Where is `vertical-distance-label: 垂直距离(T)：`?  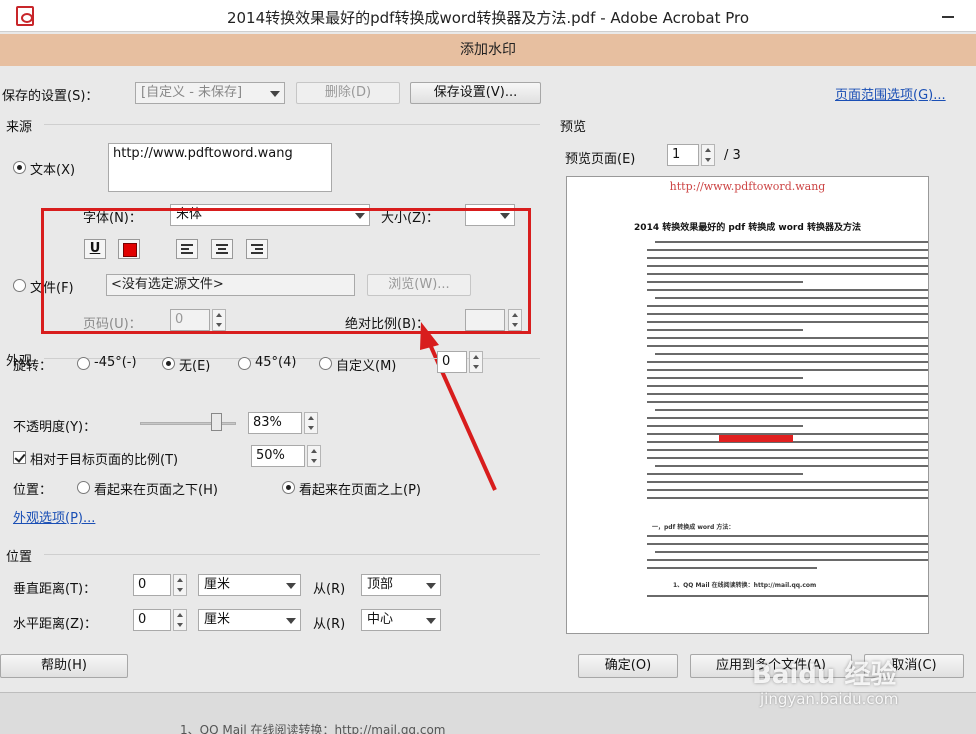
vertical-distance-label: 垂直距离(T)： is located at coordinates (55, 589).